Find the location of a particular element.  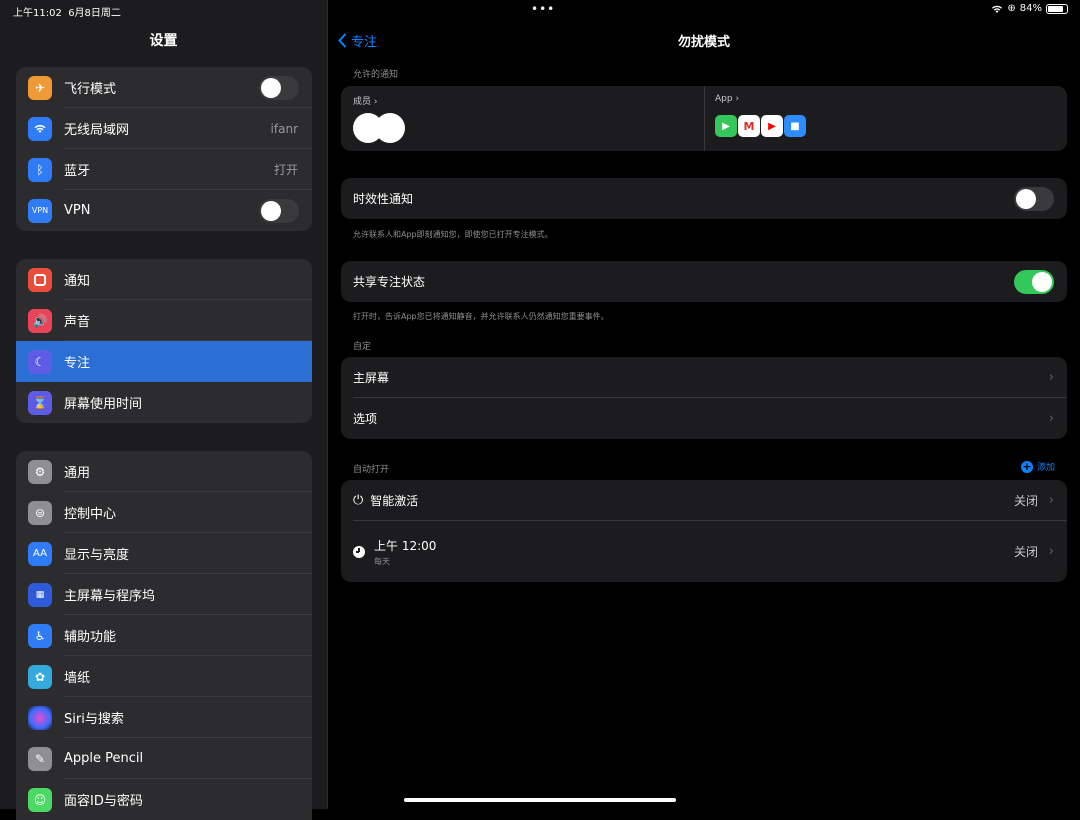

notifications-icon is located at coordinates (40, 279).